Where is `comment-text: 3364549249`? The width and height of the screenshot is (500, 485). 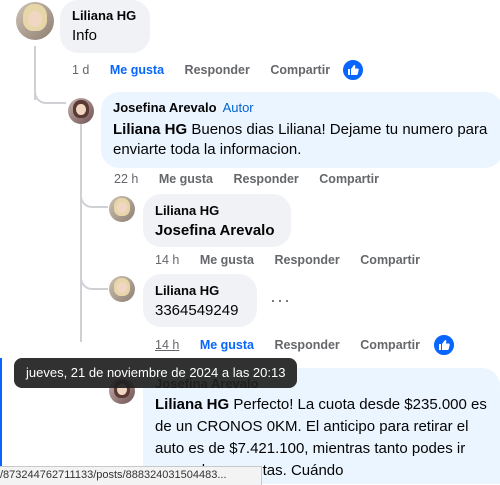
comment-text: 3364549249 is located at coordinates (197, 310).